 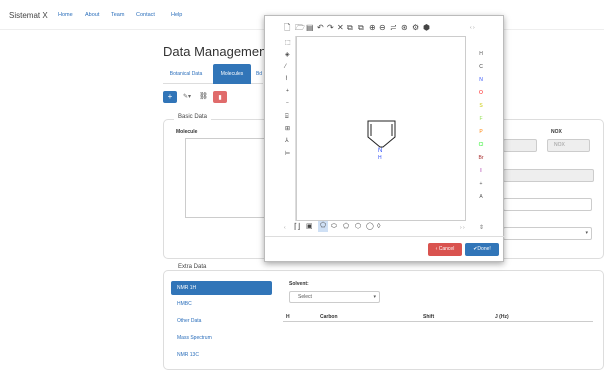 I want to click on tab-botanical-data: Botanical Data, so click(x=186, y=74).